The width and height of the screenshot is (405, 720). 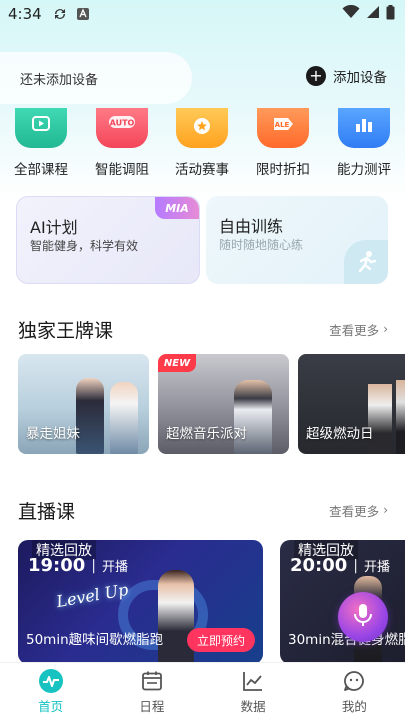 What do you see at coordinates (57, 565) in the screenshot?
I see `live-start-time: 19:00` at bounding box center [57, 565].